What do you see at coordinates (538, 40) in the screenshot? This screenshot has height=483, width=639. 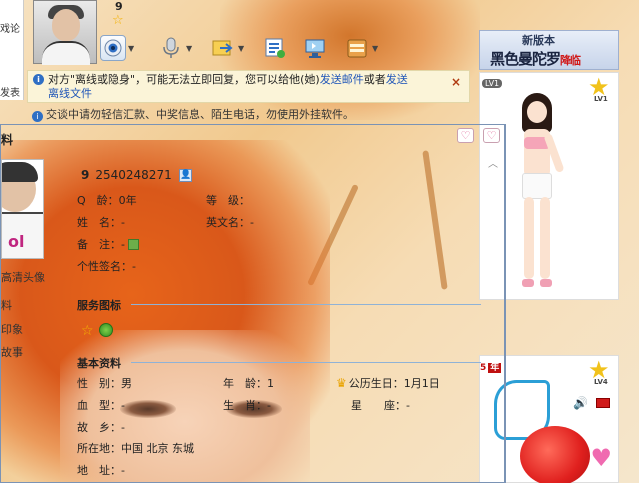 I see `advert-line1: 新版本` at bounding box center [538, 40].